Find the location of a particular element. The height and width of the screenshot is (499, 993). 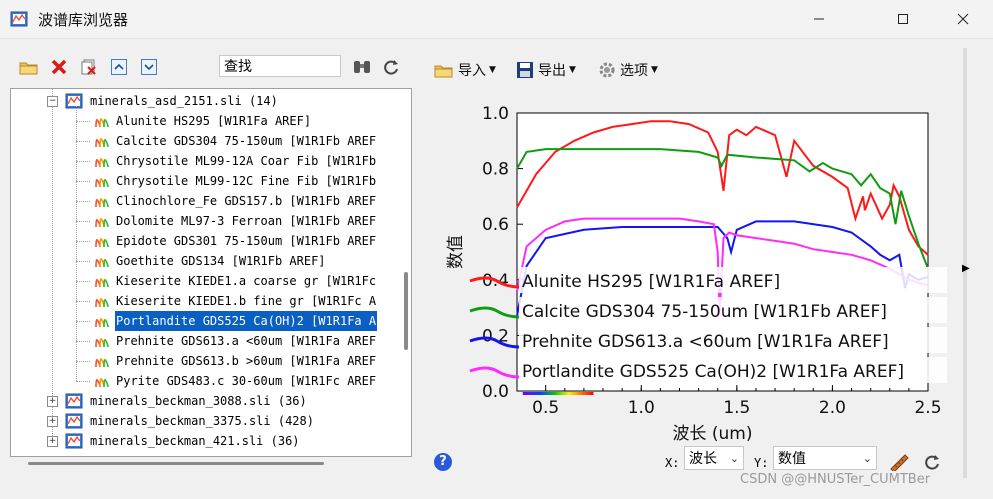

delete-button is located at coordinates (59, 67).